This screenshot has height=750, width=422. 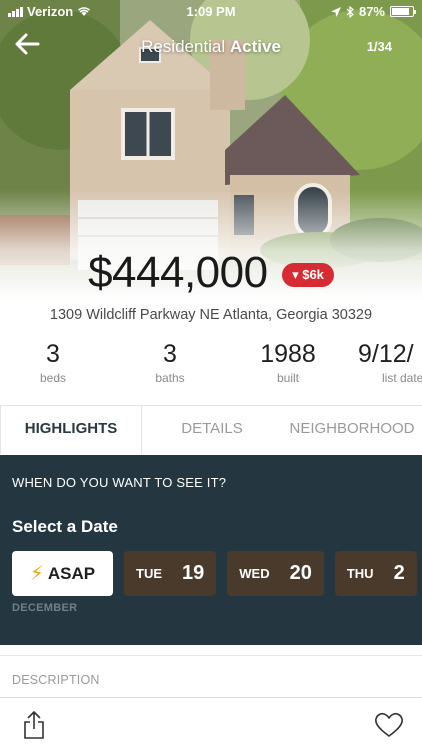 I want to click on stat-baths: 3 baths, so click(x=170, y=362).